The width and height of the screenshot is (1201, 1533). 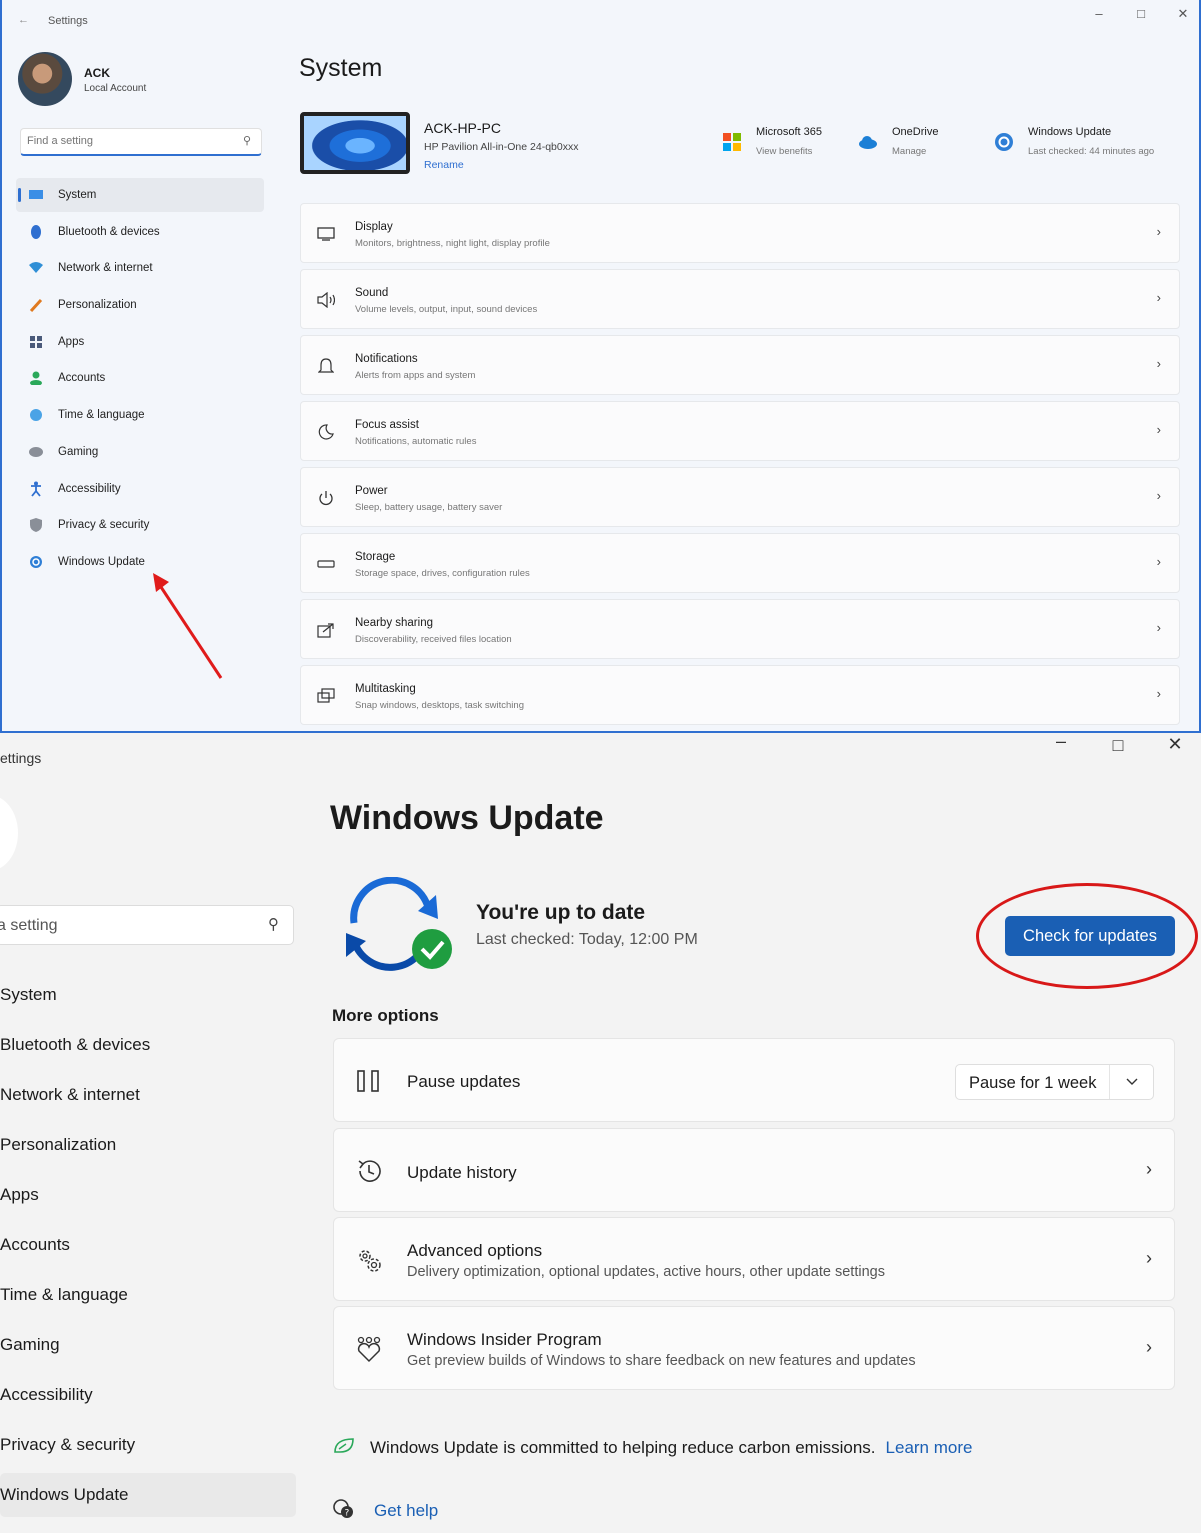 I want to click on bluetooth-icon, so click(x=36, y=232).